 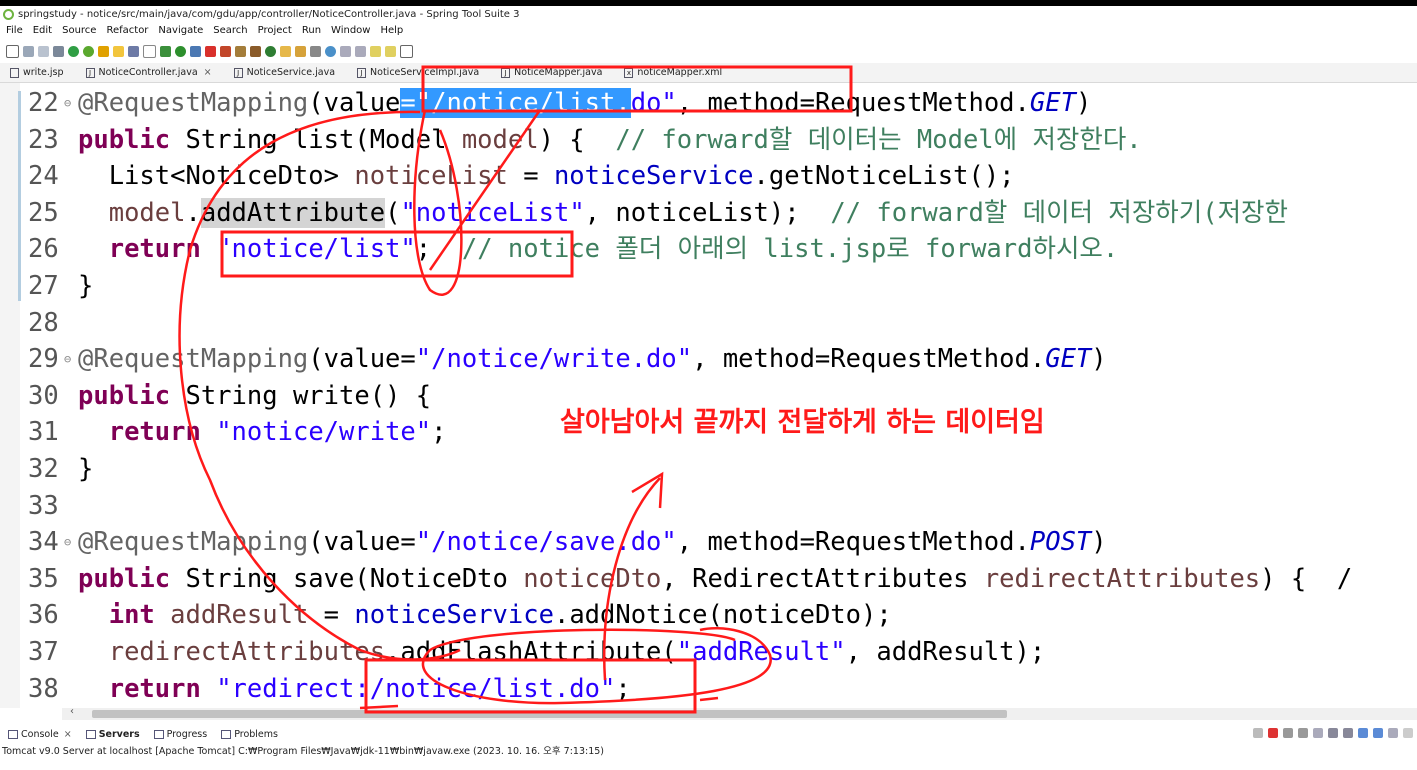 I want to click on console-tab-bar: Console × Servers Progress Problems, so click(x=708, y=734).